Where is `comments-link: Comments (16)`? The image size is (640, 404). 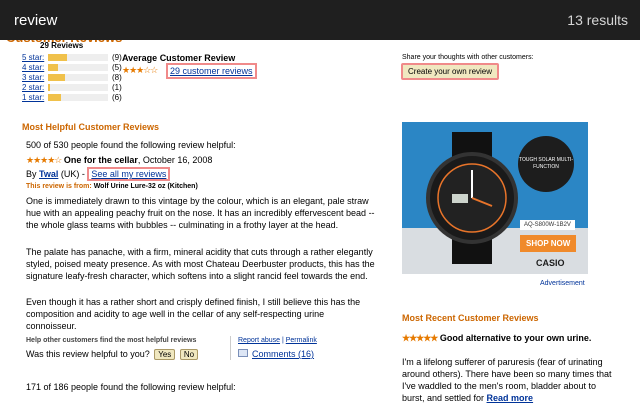 comments-link: Comments (16) is located at coordinates (283, 354).